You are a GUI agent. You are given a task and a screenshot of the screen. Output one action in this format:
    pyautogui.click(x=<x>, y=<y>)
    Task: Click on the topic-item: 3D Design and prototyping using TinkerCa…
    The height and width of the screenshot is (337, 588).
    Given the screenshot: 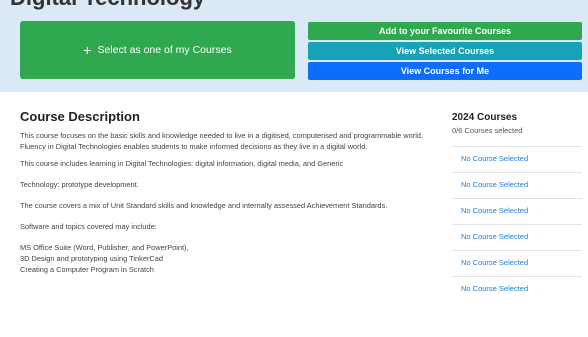 What is the action you would take?
    pyautogui.click(x=91, y=258)
    